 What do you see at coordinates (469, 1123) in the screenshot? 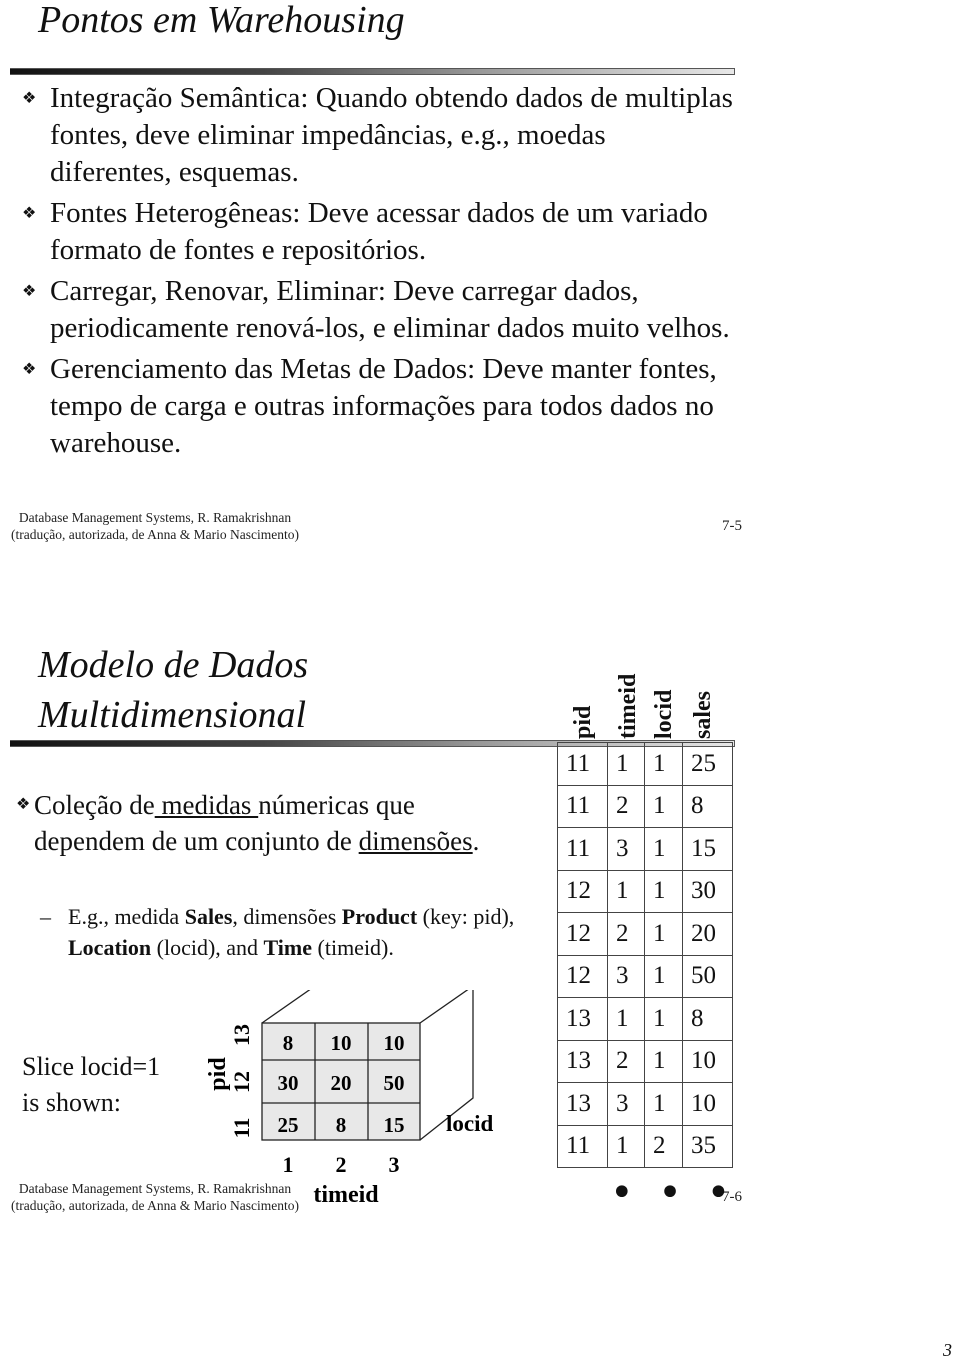
I see `locid-axis-label: locid` at bounding box center [469, 1123].